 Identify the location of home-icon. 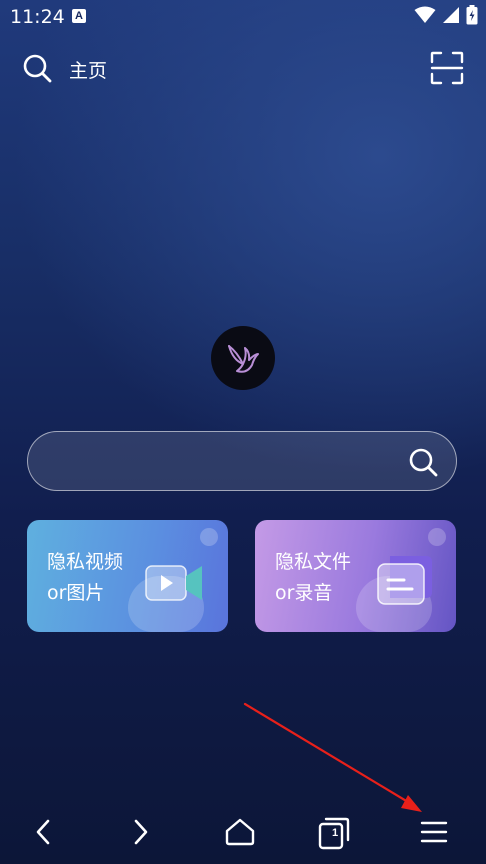
(240, 832).